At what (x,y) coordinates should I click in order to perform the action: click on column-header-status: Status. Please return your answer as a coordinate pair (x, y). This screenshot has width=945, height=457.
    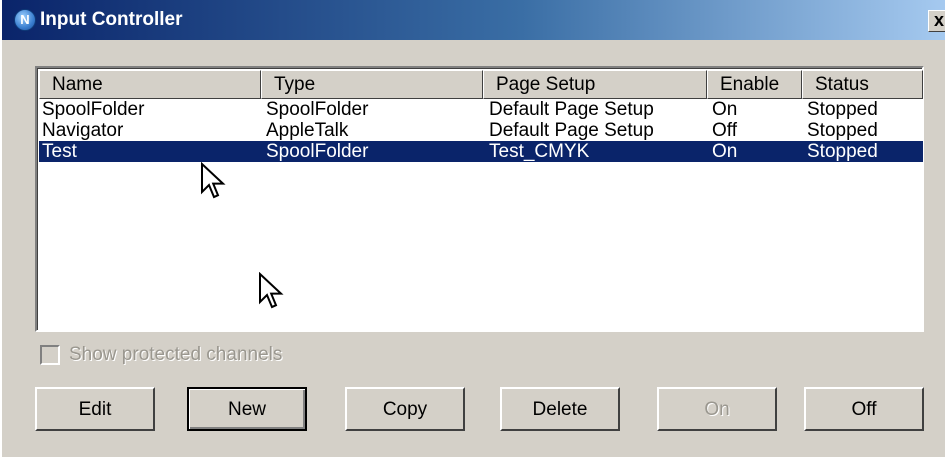
    Looking at the image, I should click on (862, 84).